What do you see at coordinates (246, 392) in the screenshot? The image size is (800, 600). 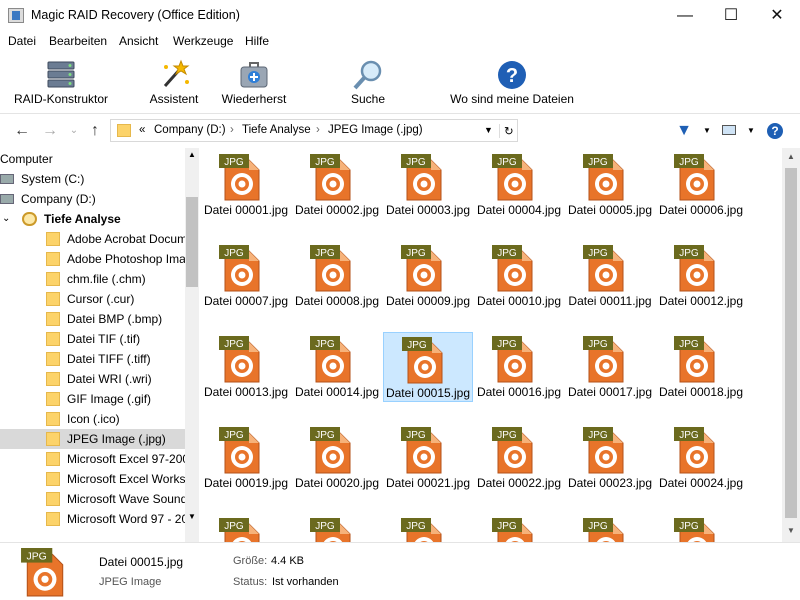 I see `file-name: Datei 00013.jpg` at bounding box center [246, 392].